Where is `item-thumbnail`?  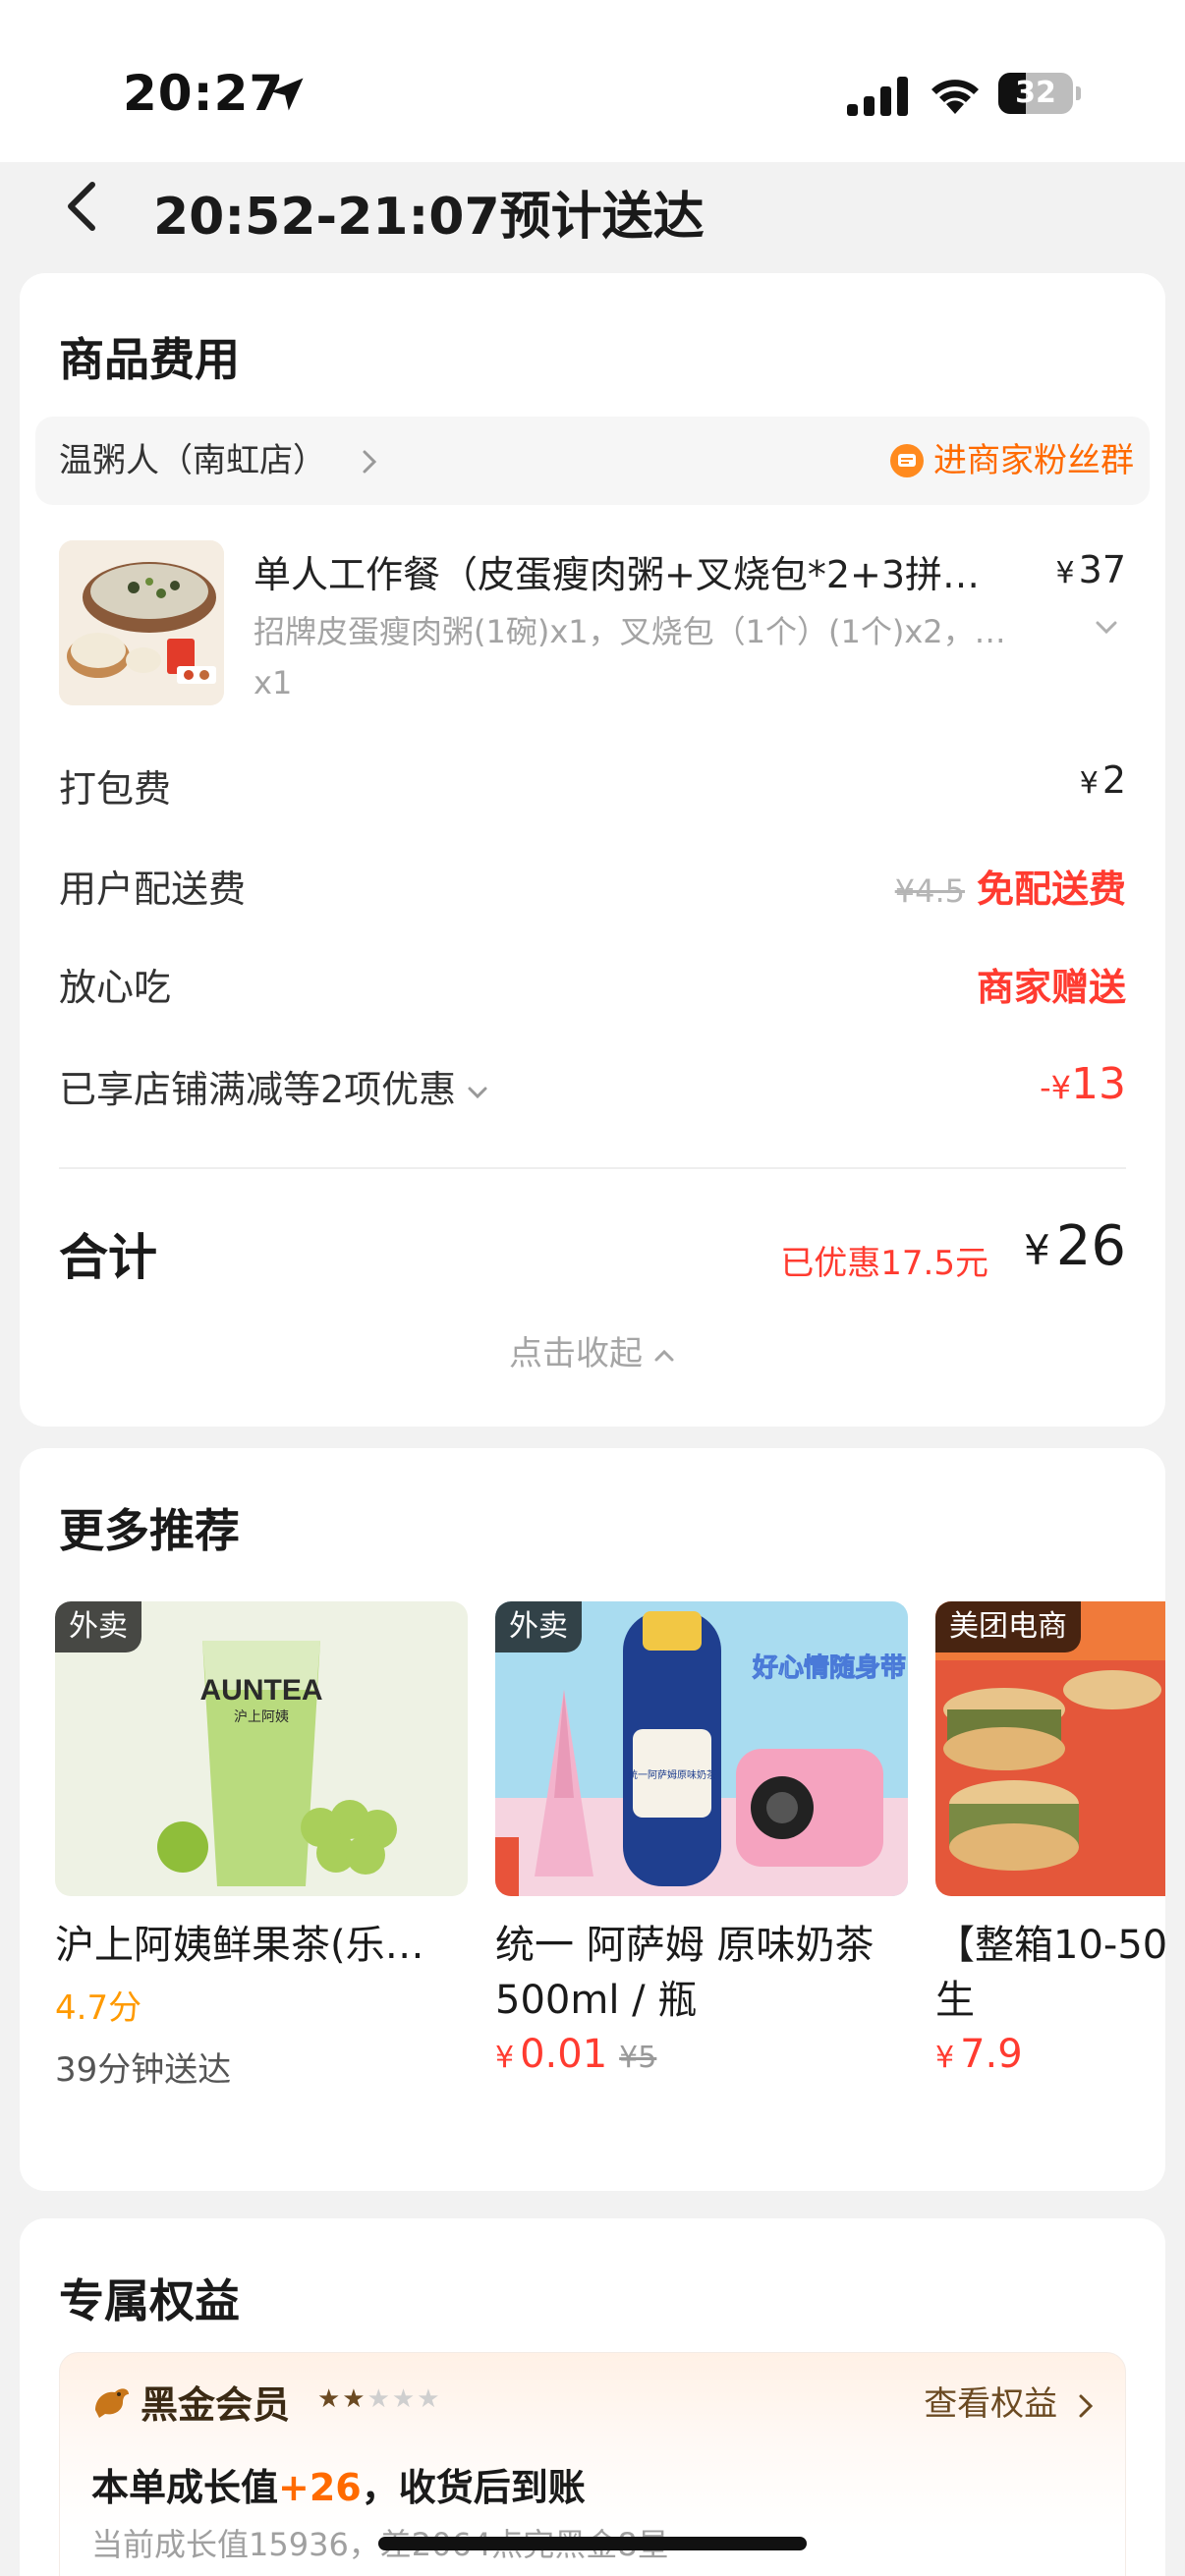 item-thumbnail is located at coordinates (141, 622).